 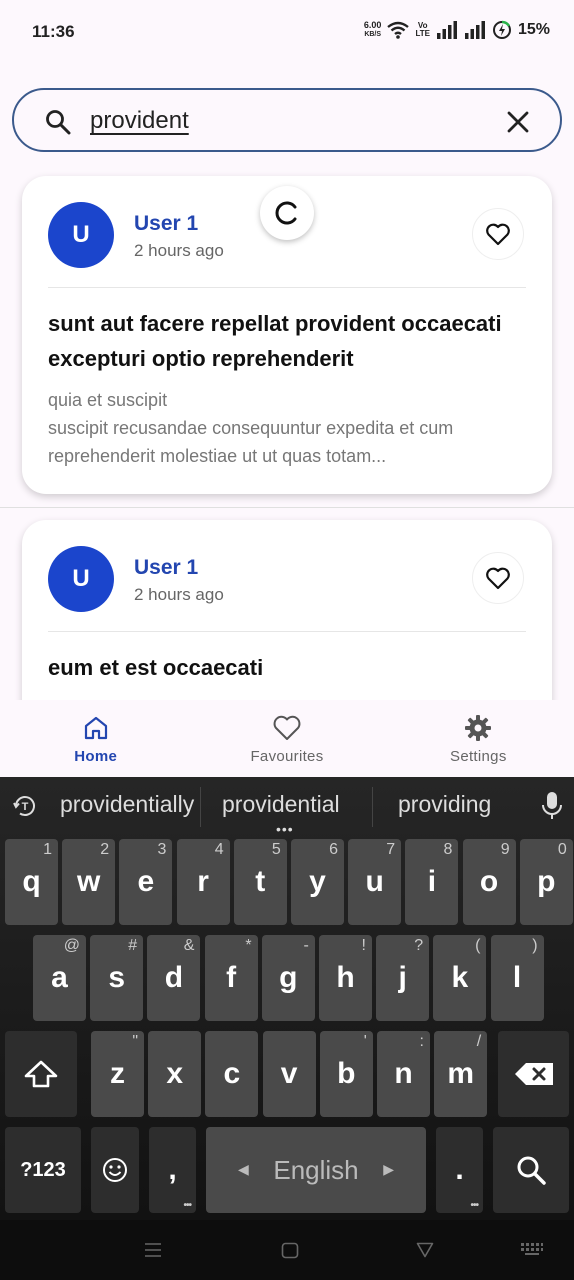 What do you see at coordinates (260, 882) in the screenshot?
I see `key-t: t5` at bounding box center [260, 882].